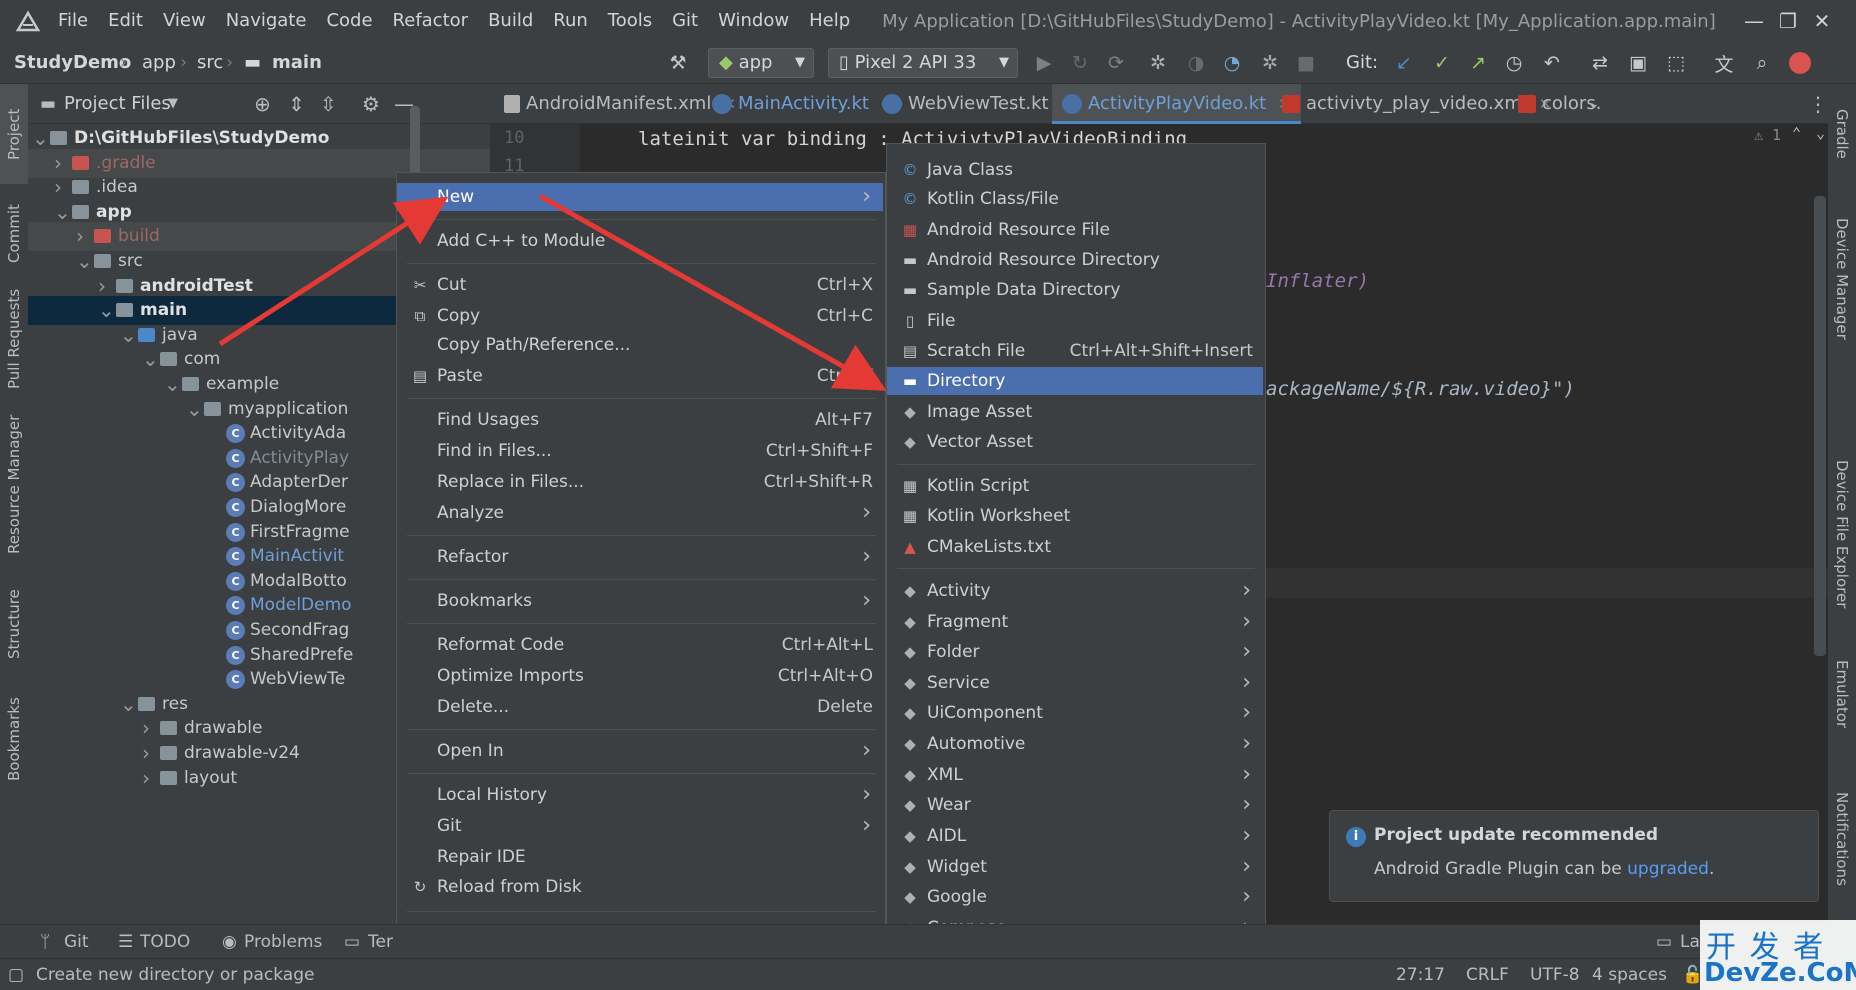 The image size is (1856, 990). What do you see at coordinates (712, 292) in the screenshot?
I see `arrow-new-to-directory` at bounding box center [712, 292].